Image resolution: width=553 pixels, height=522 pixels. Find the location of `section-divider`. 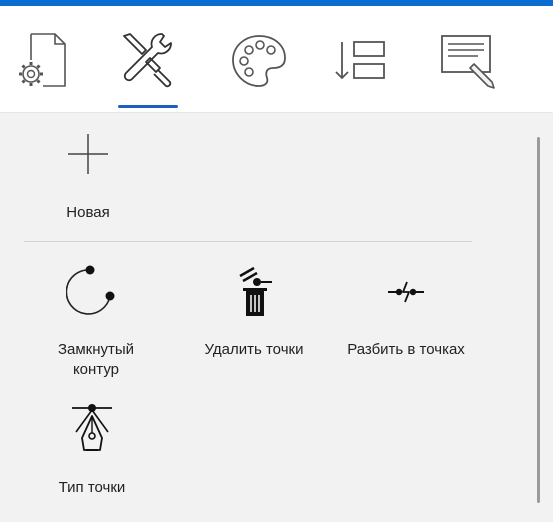

section-divider is located at coordinates (248, 241).